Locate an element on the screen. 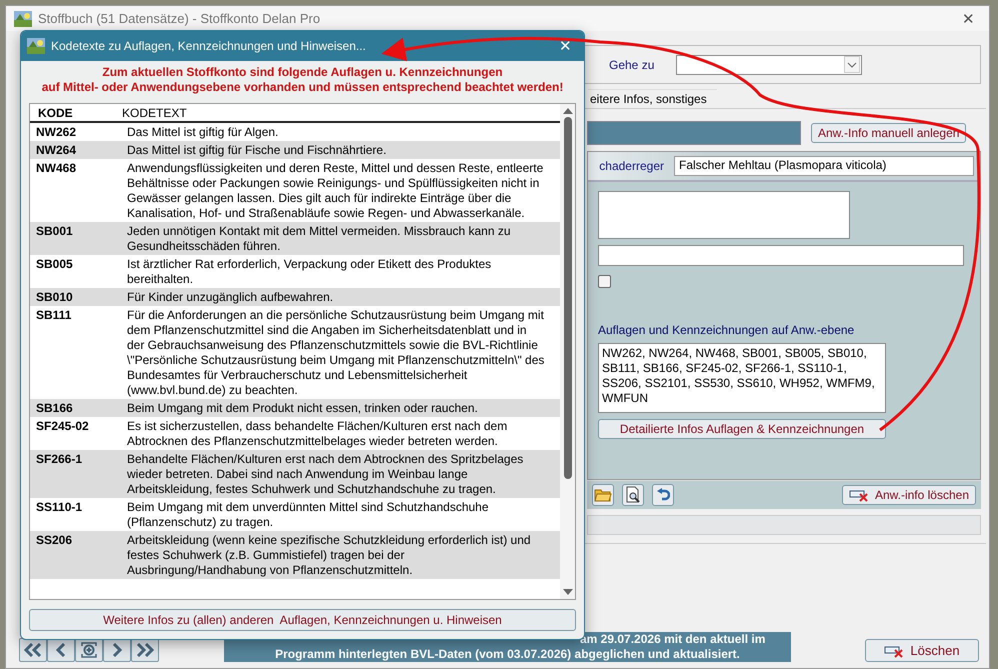 The image size is (998, 669). tab: eitere Infos, sonstiges is located at coordinates (652, 98).